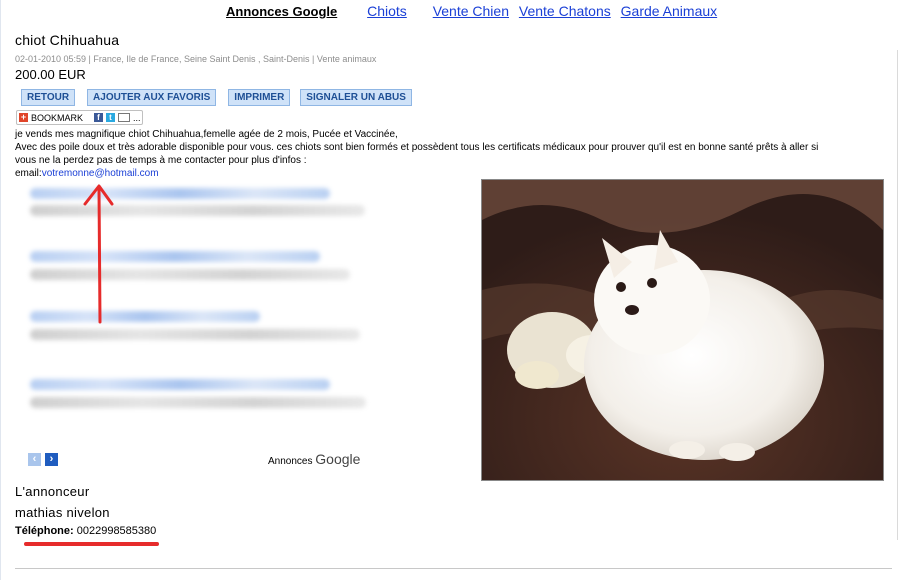 The width and height of the screenshot is (908, 580). I want to click on facebook-icon: f, so click(99, 117).